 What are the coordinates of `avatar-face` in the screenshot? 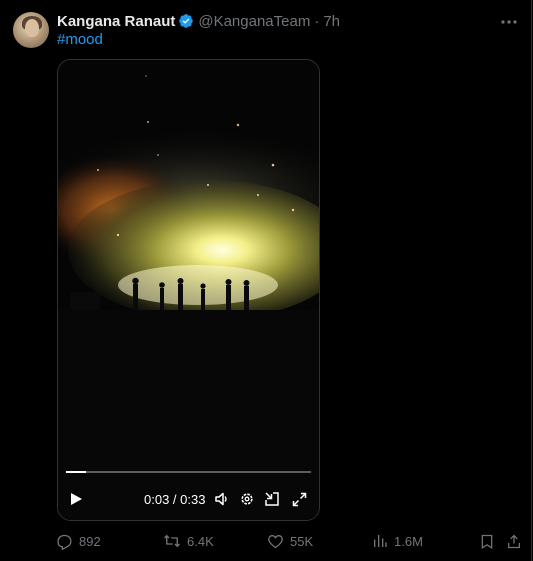 It's located at (32, 28).